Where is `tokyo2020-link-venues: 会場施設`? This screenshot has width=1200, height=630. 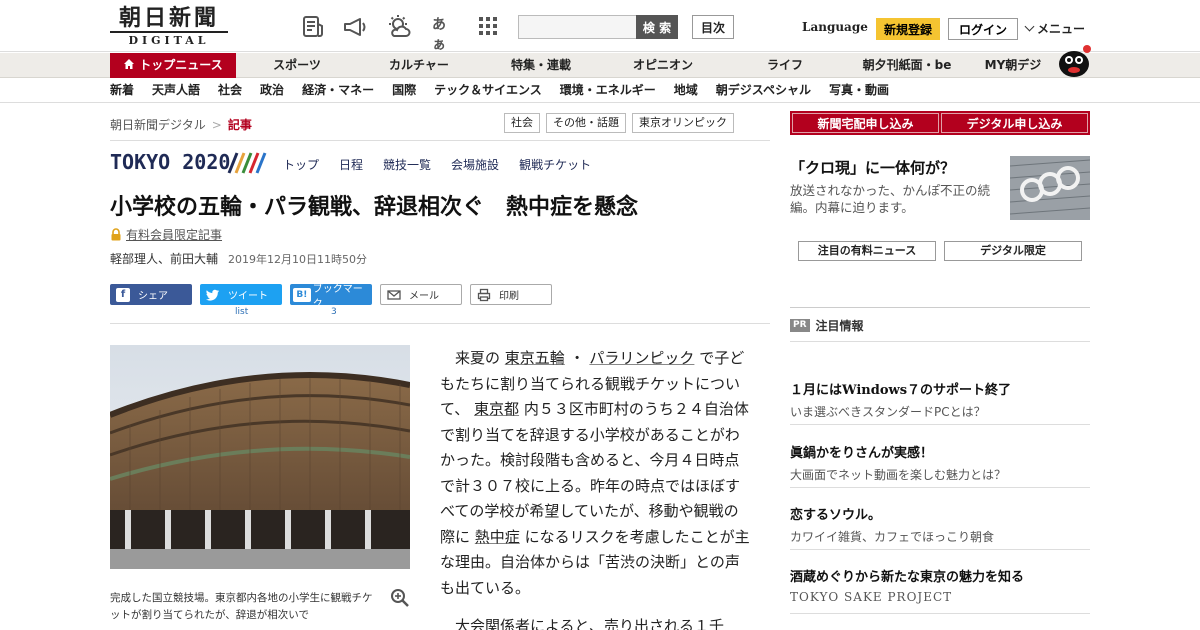
tokyo2020-link-venues: 会場施設 is located at coordinates (475, 164).